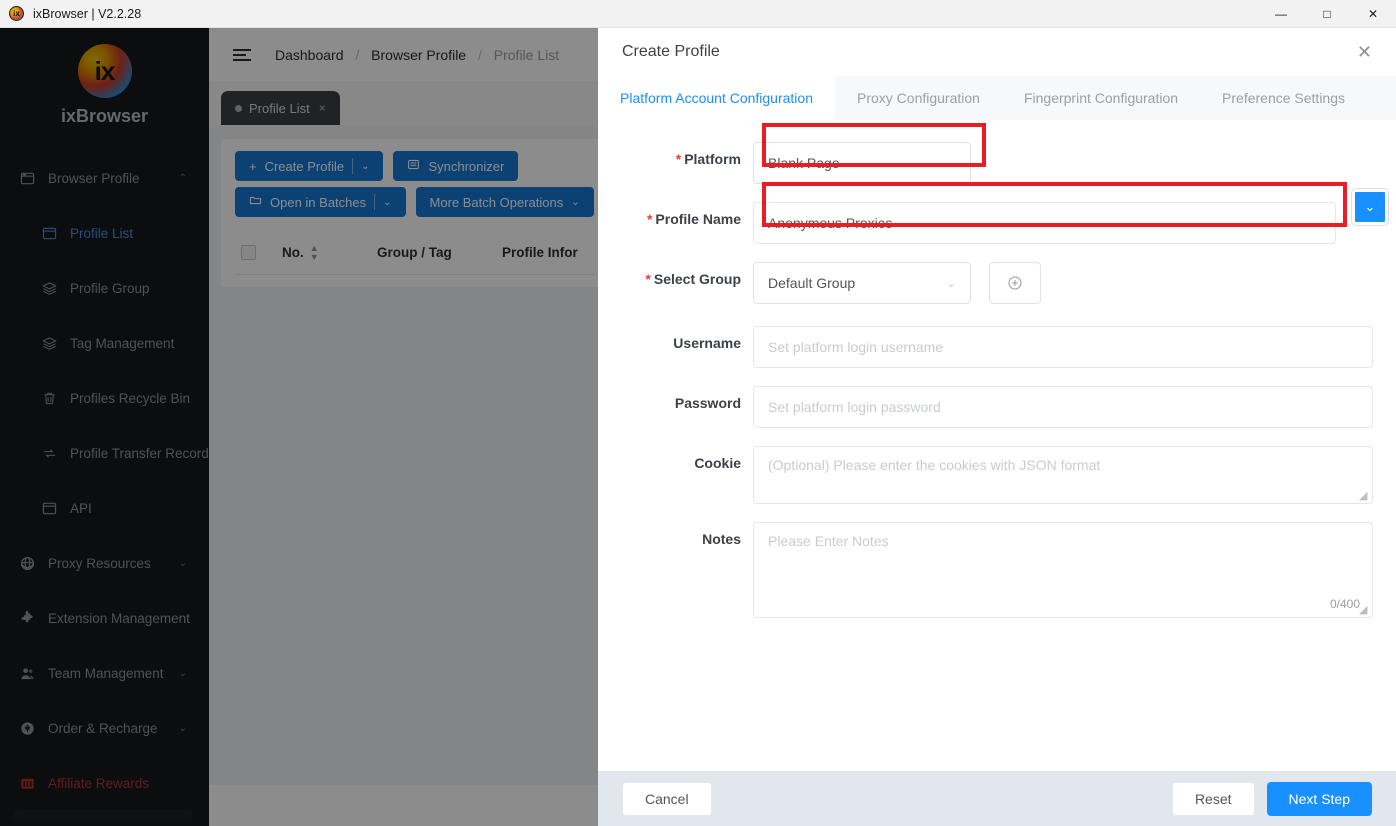 Image resolution: width=1396 pixels, height=826 pixels. What do you see at coordinates (87, 13) in the screenshot?
I see `window-title: ixBrowser | V2.2.28` at bounding box center [87, 13].